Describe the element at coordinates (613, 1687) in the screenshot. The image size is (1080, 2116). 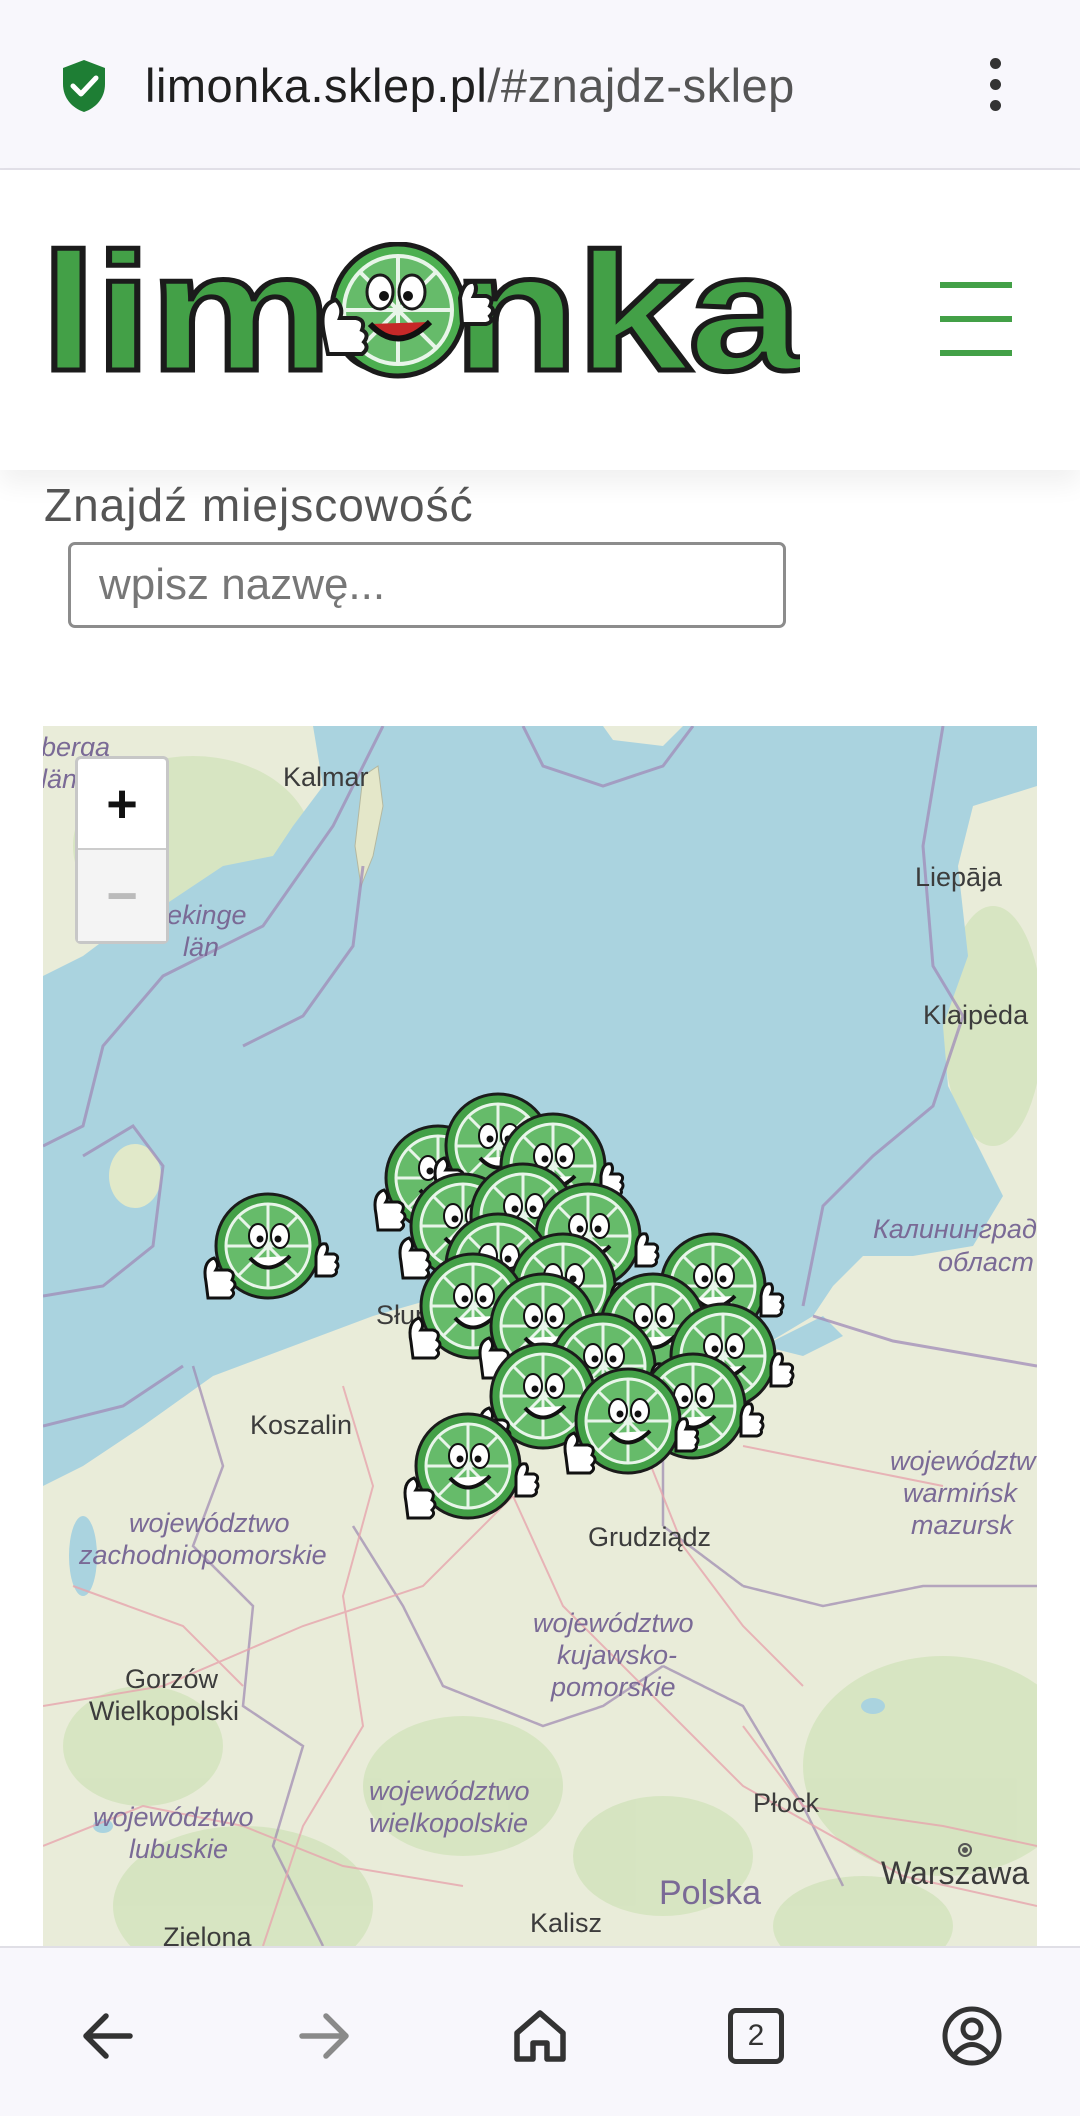
I see `map-label-kuj-3: pomorskie` at that location.